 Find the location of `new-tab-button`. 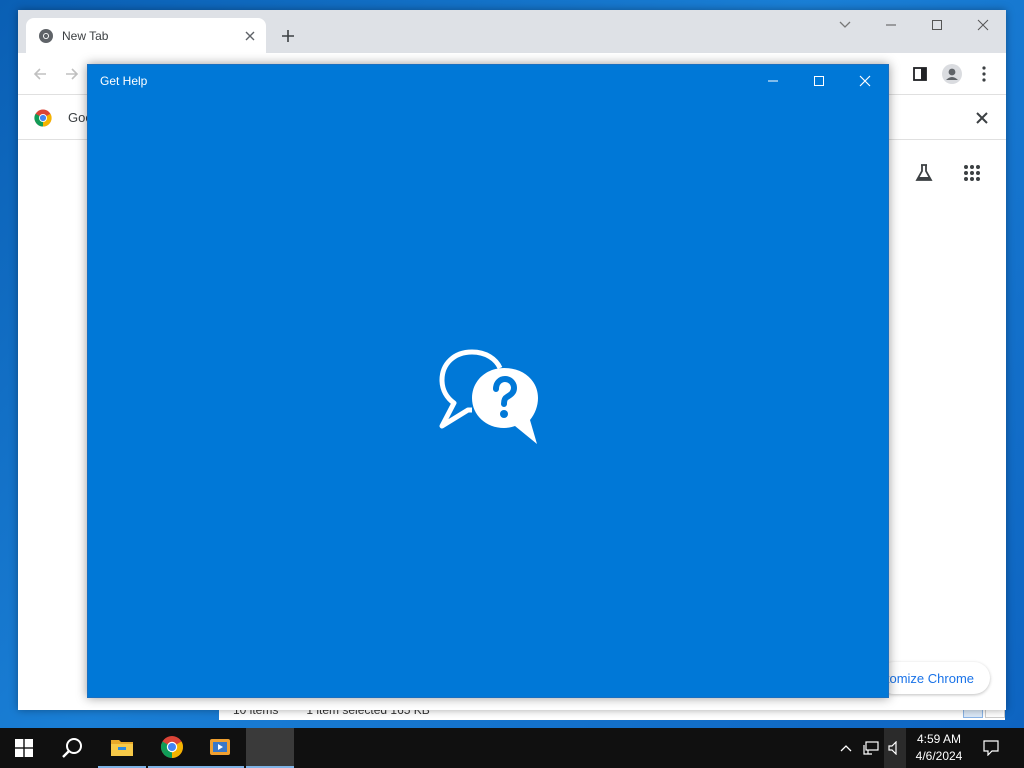

new-tab-button is located at coordinates (288, 36).